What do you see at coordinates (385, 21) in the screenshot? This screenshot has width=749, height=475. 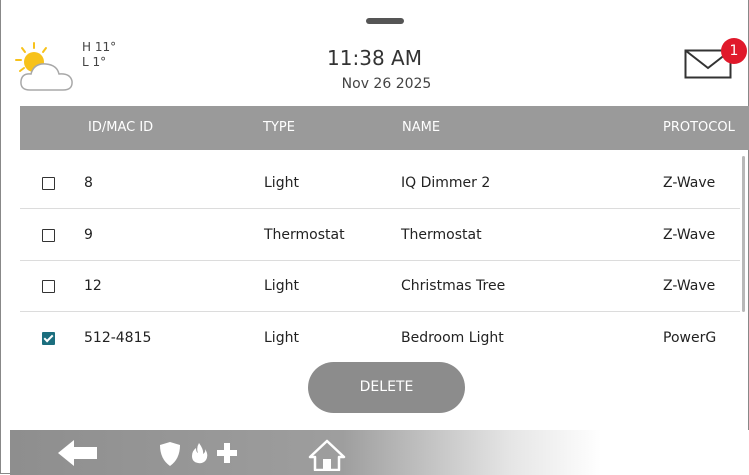 I see `pull-down-handle` at bounding box center [385, 21].